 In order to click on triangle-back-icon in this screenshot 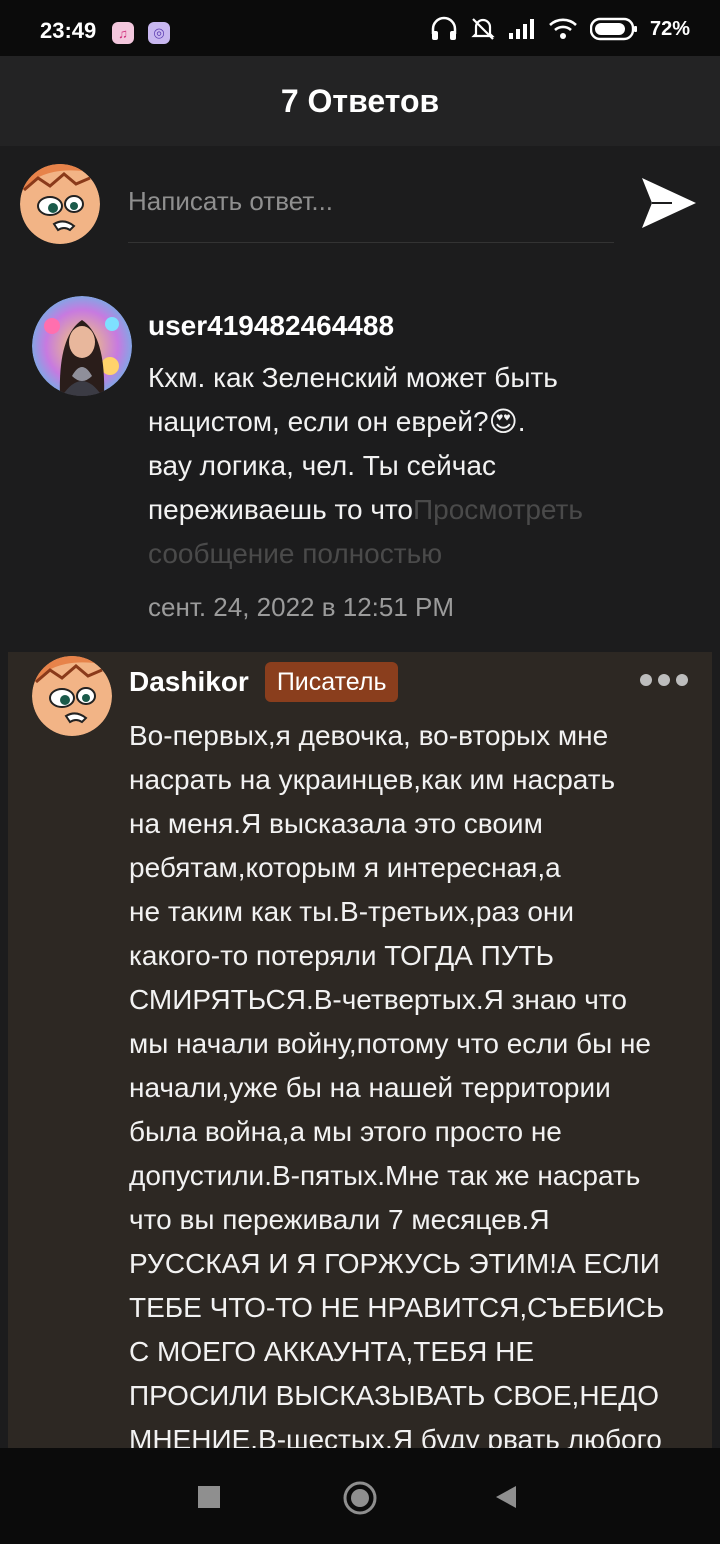, I will do `click(506, 1497)`.